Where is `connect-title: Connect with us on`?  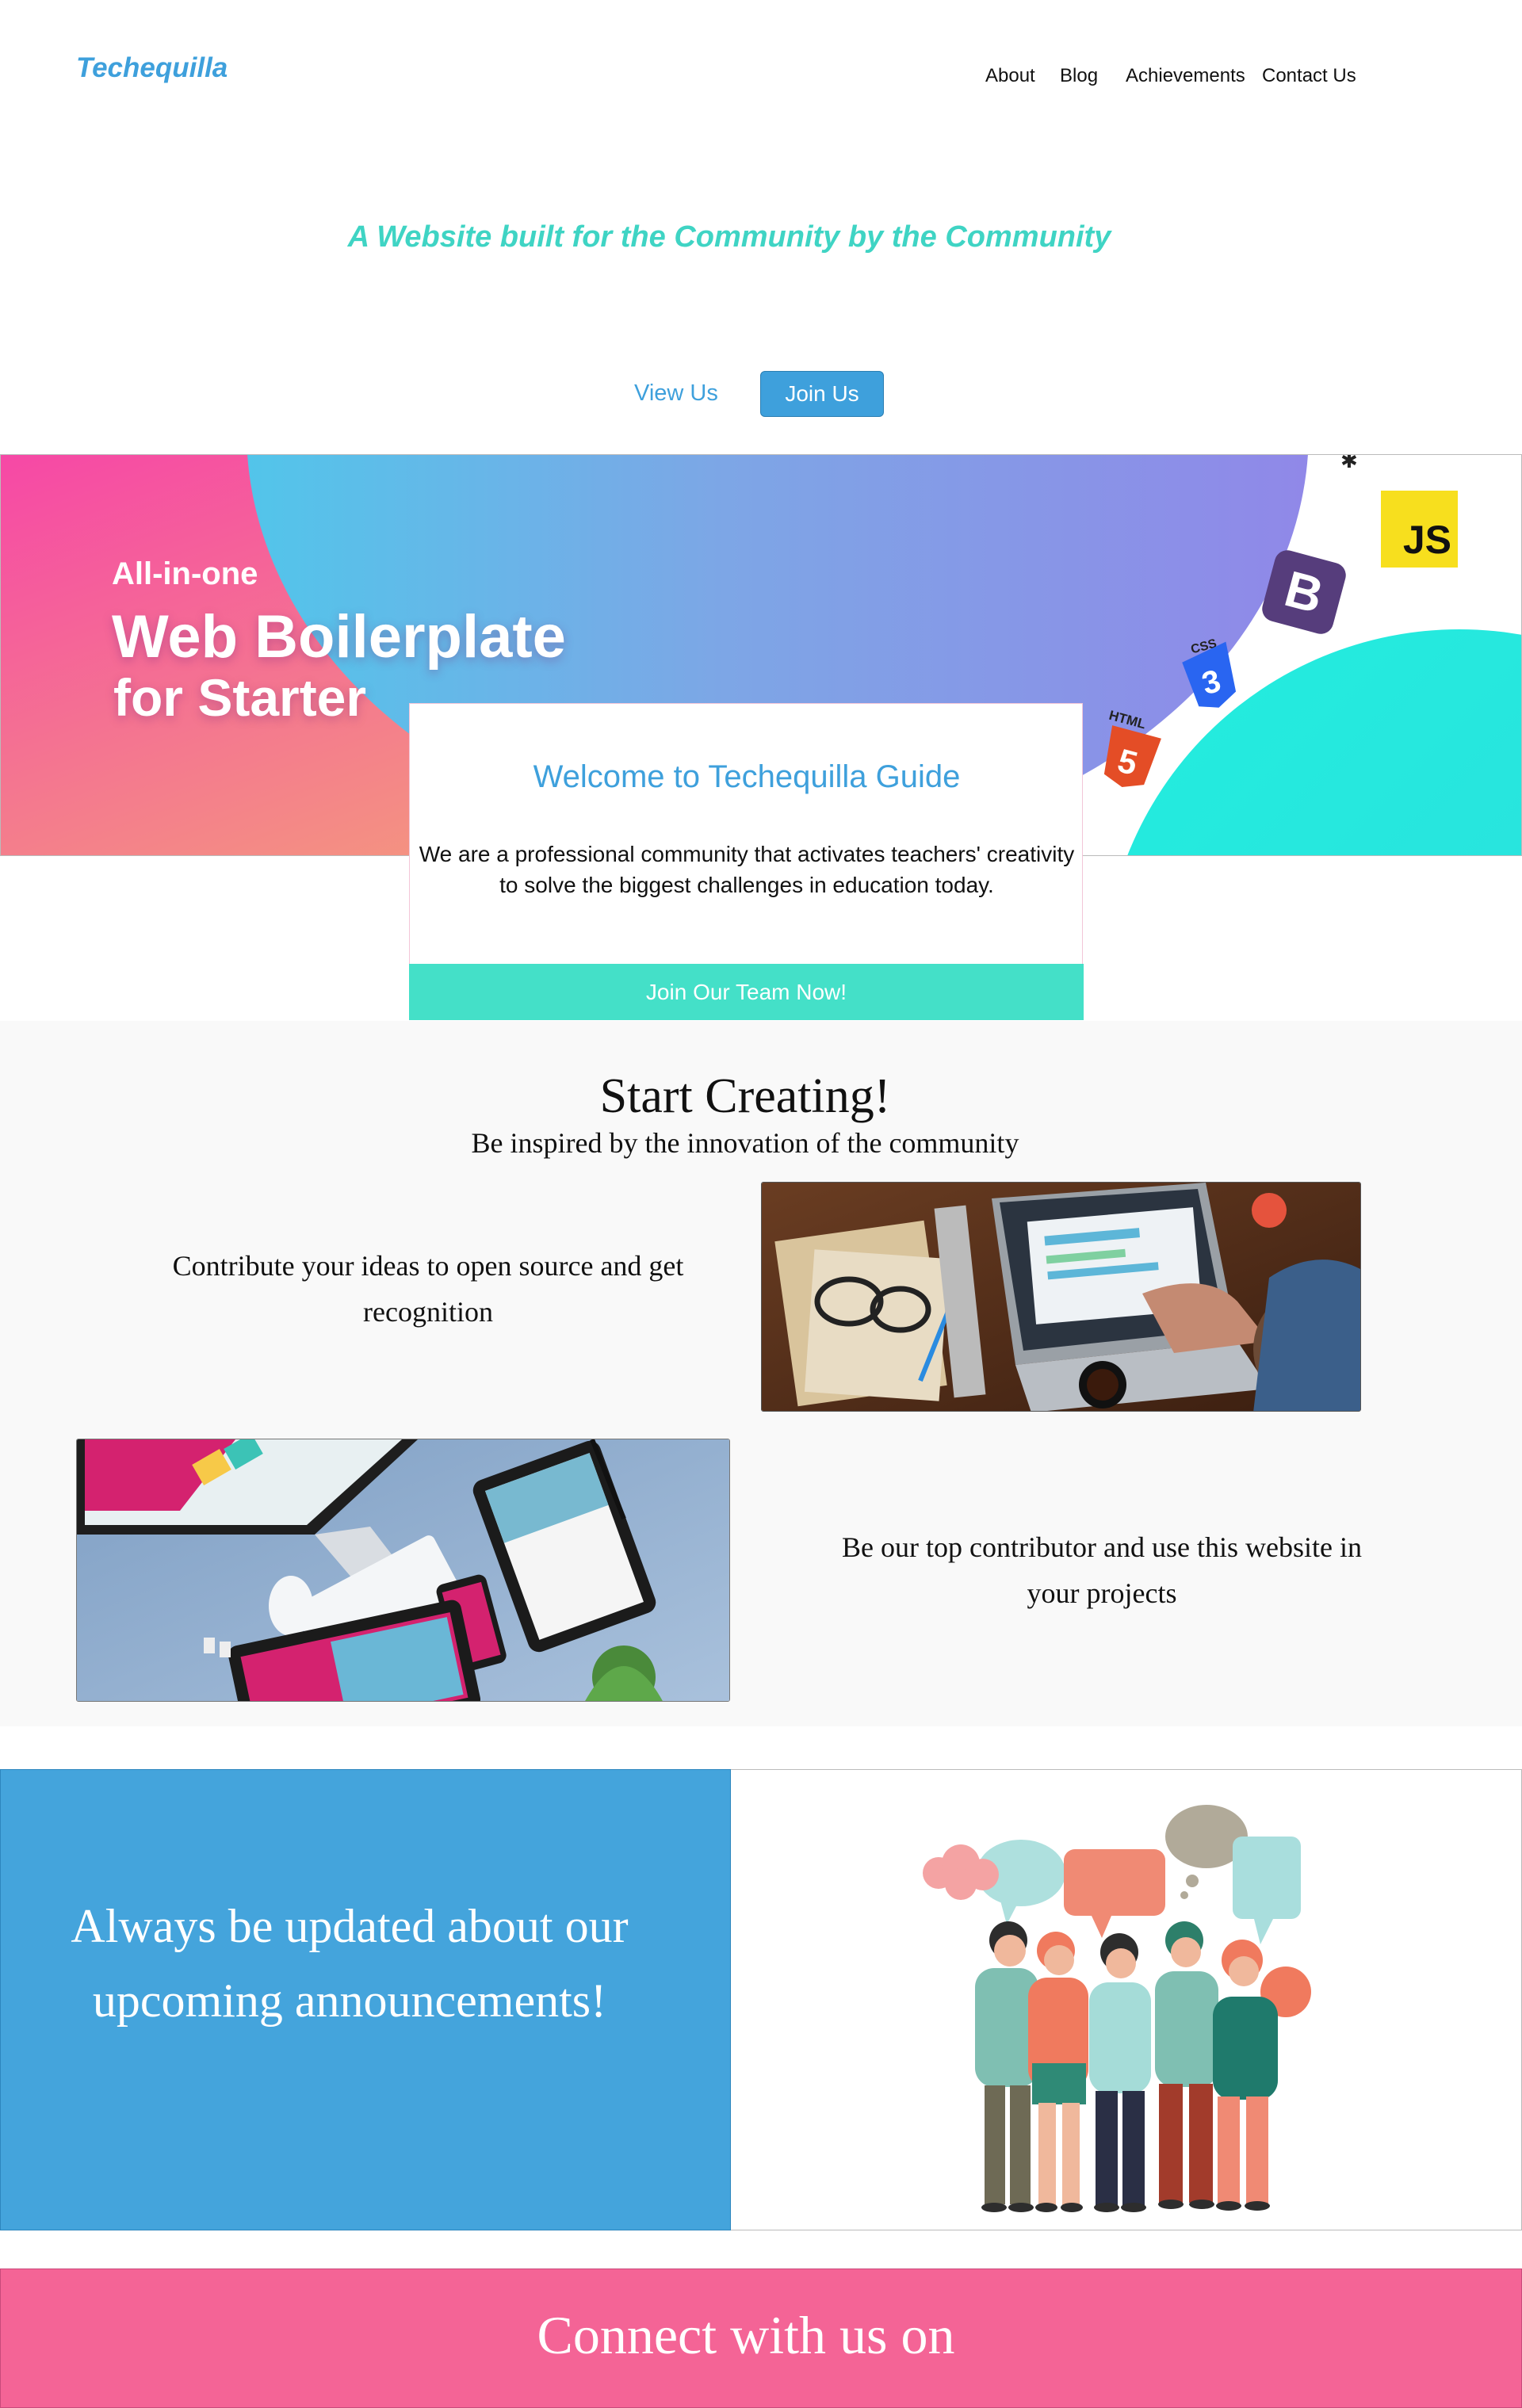
connect-title: Connect with us on is located at coordinates (746, 2335).